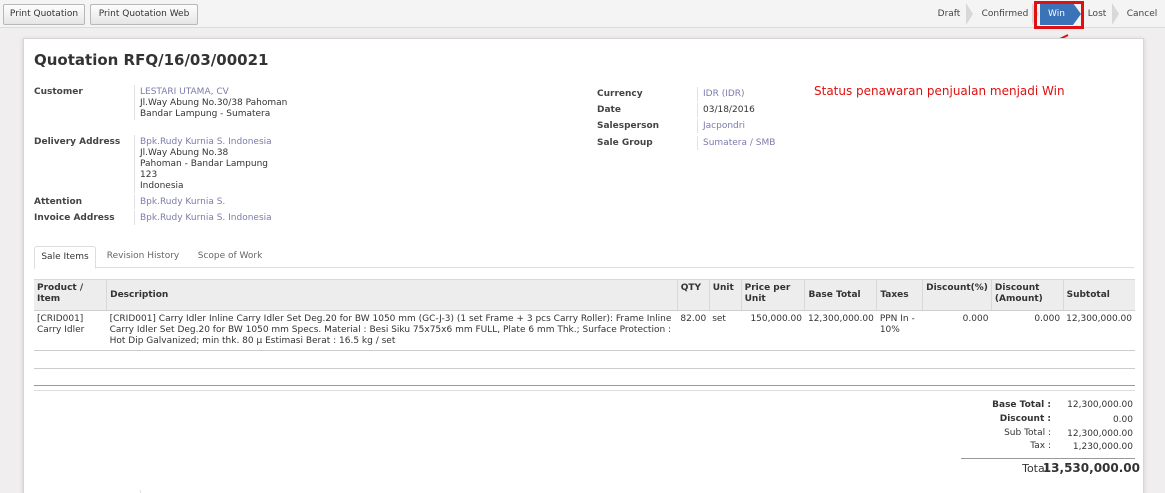 The width and height of the screenshot is (1165, 493). What do you see at coordinates (1142, 14) in the screenshot?
I see `status-cancel: Cancel` at bounding box center [1142, 14].